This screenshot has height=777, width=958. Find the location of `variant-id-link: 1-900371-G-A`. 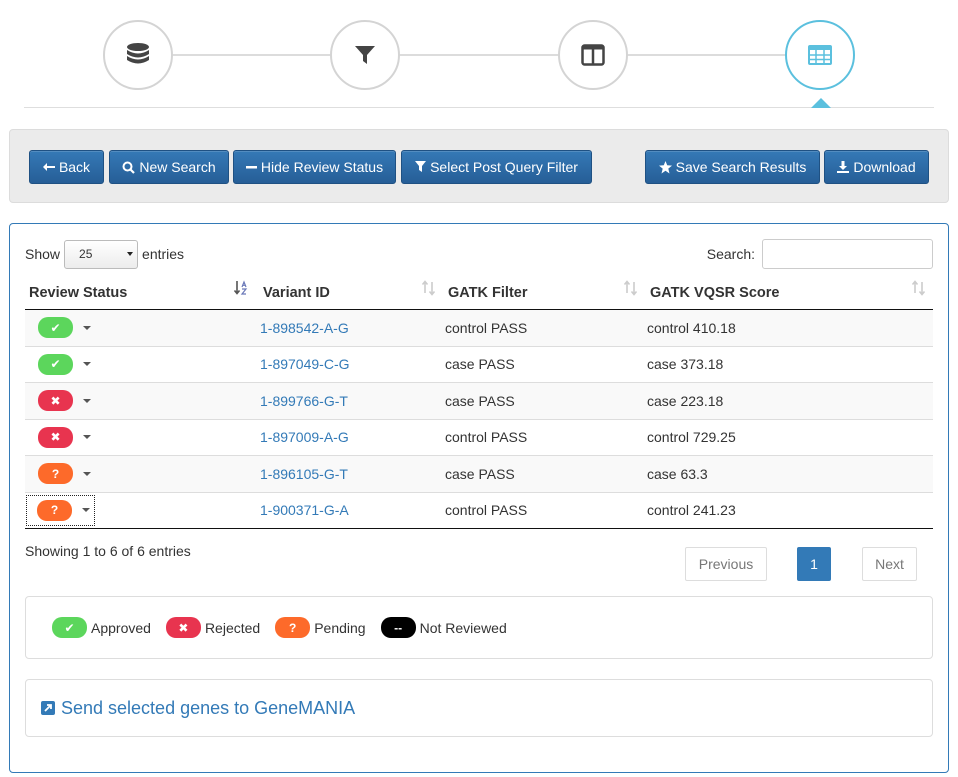

variant-id-link: 1-900371-G-A is located at coordinates (304, 510).